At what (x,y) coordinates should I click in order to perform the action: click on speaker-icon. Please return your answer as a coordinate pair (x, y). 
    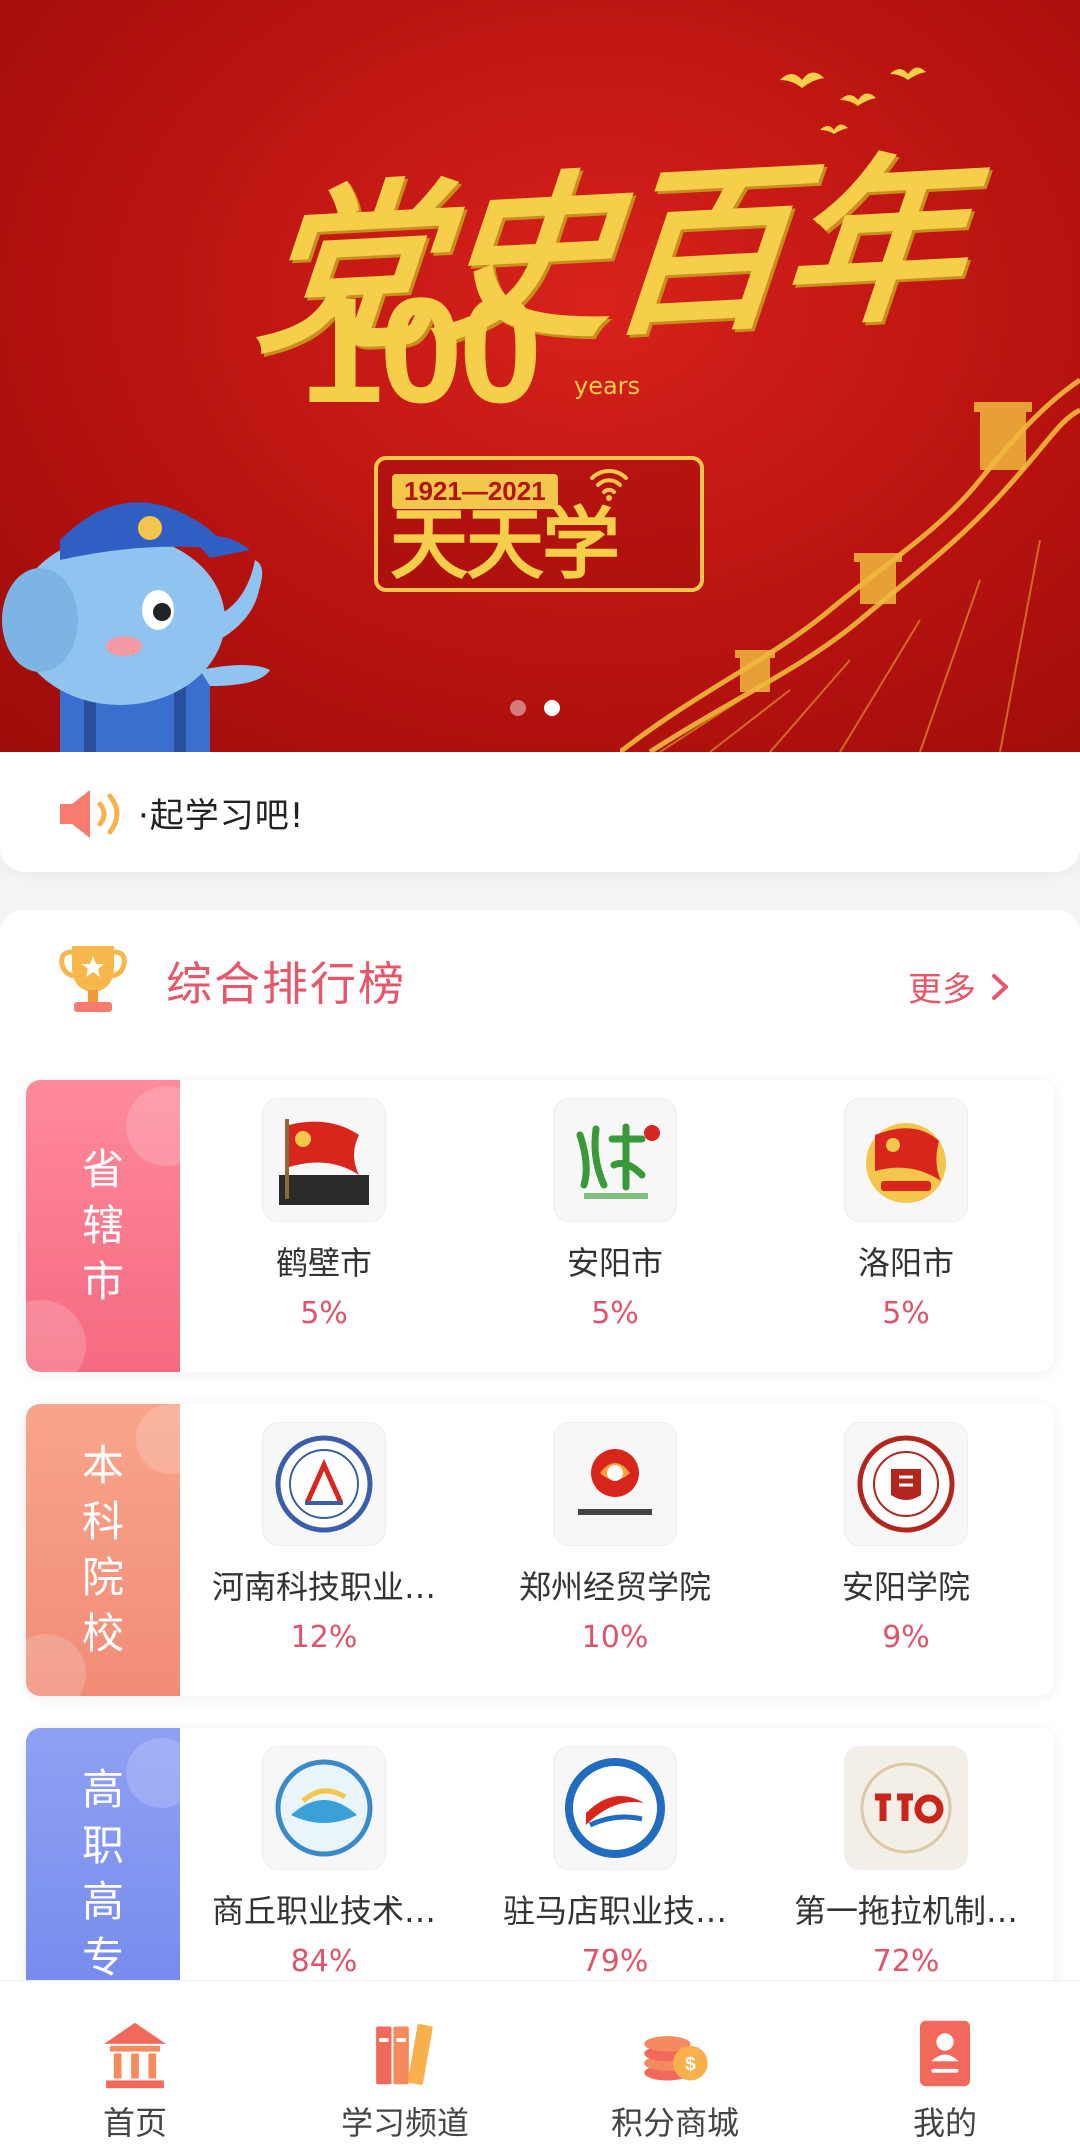
    Looking at the image, I should click on (90, 814).